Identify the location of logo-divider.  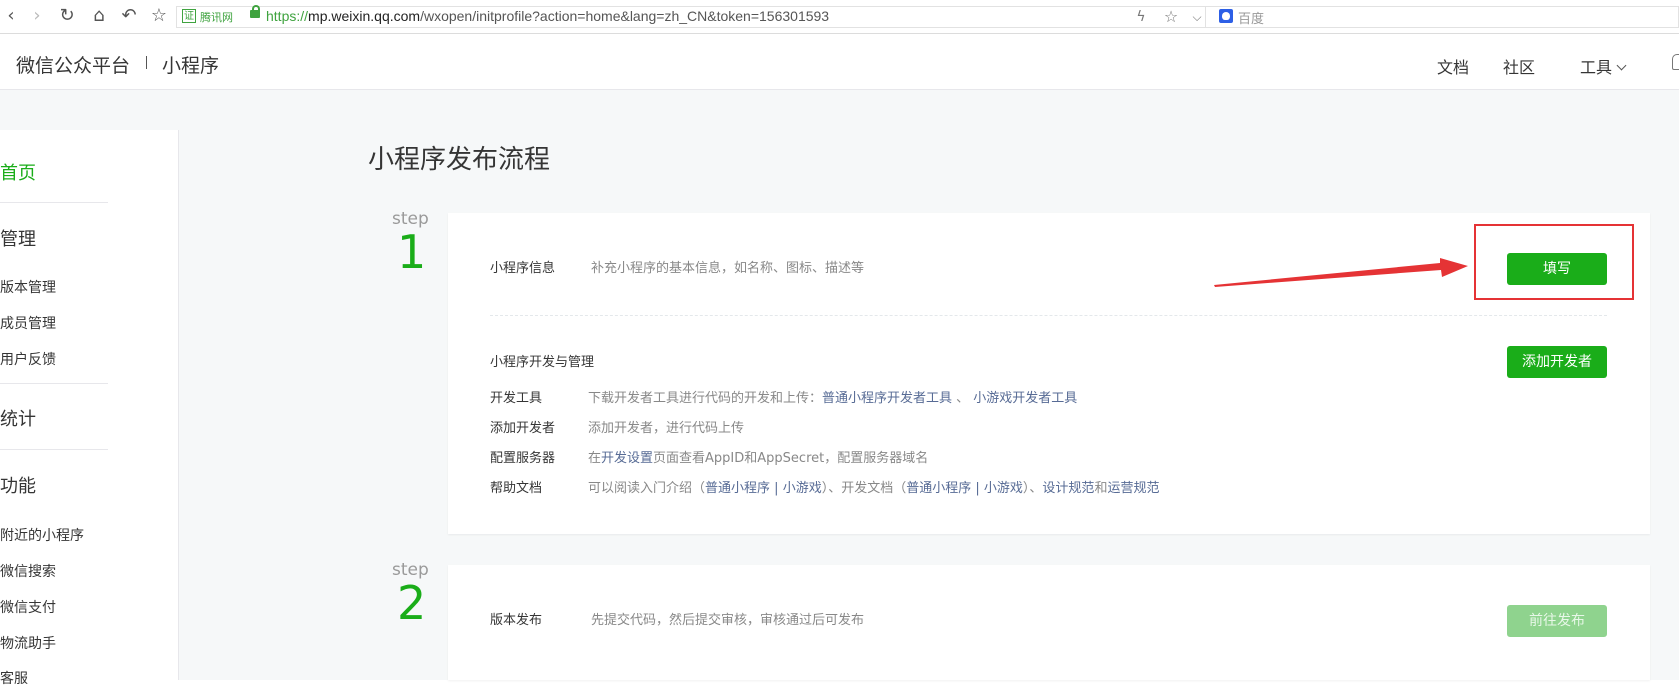
(146, 62).